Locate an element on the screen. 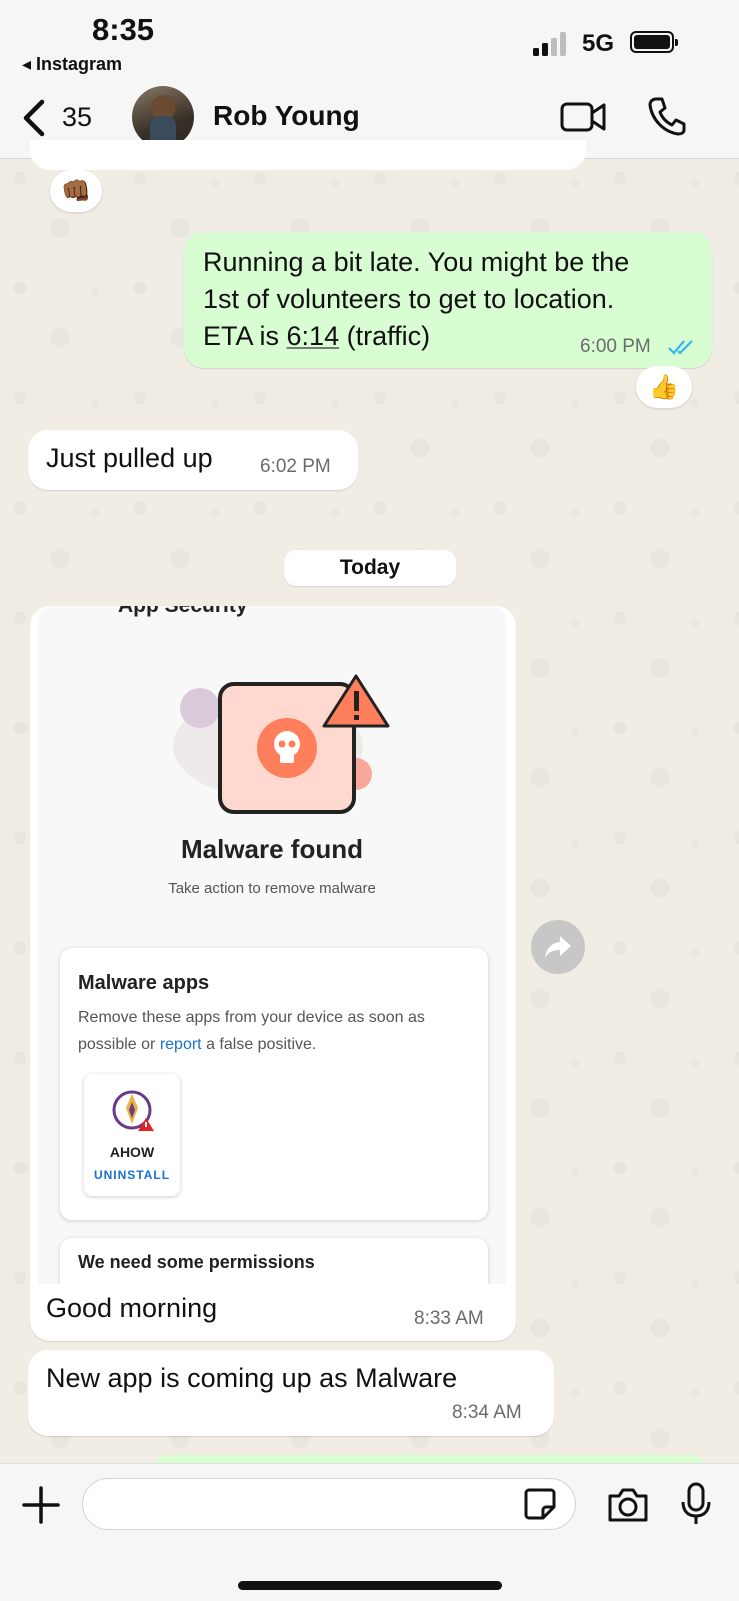 The height and width of the screenshot is (1601, 739). back-to-app-link: ◂ Instagram is located at coordinates (72, 64).